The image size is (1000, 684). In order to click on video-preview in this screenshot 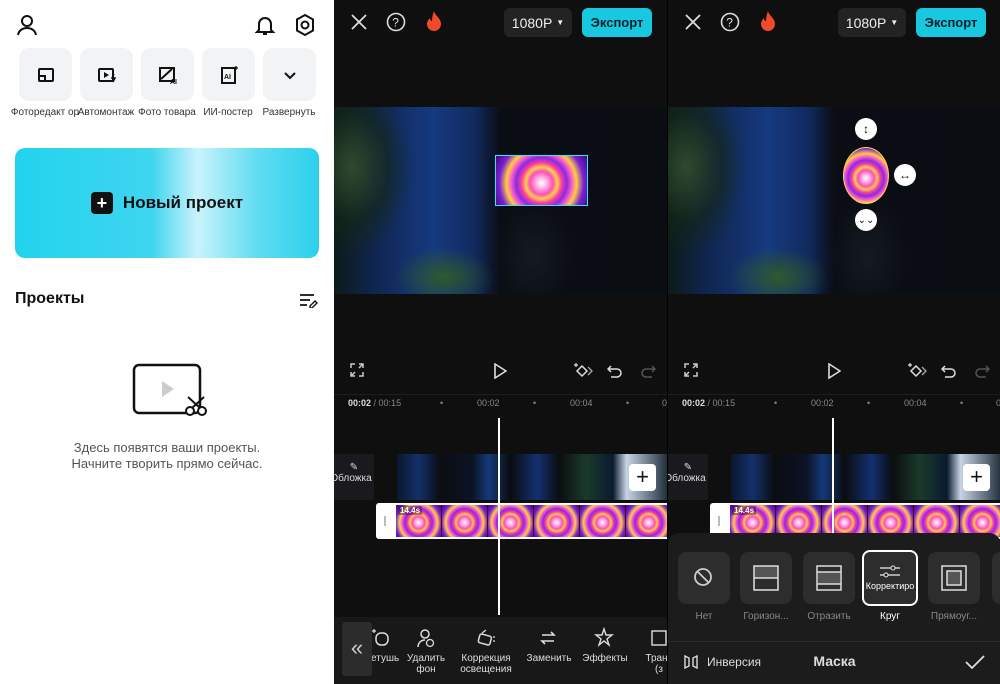, I will do `click(834, 200)`.